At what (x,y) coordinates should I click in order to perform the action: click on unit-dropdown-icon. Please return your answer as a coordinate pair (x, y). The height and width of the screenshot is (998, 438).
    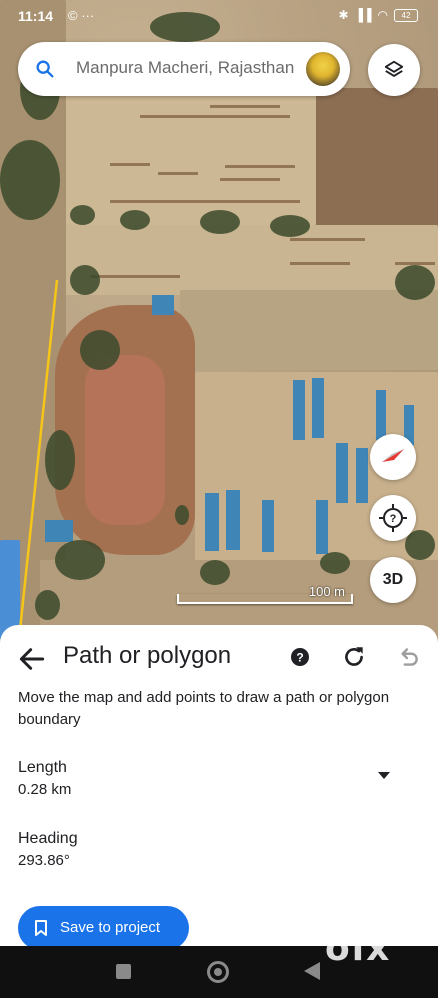
    Looking at the image, I should click on (384, 776).